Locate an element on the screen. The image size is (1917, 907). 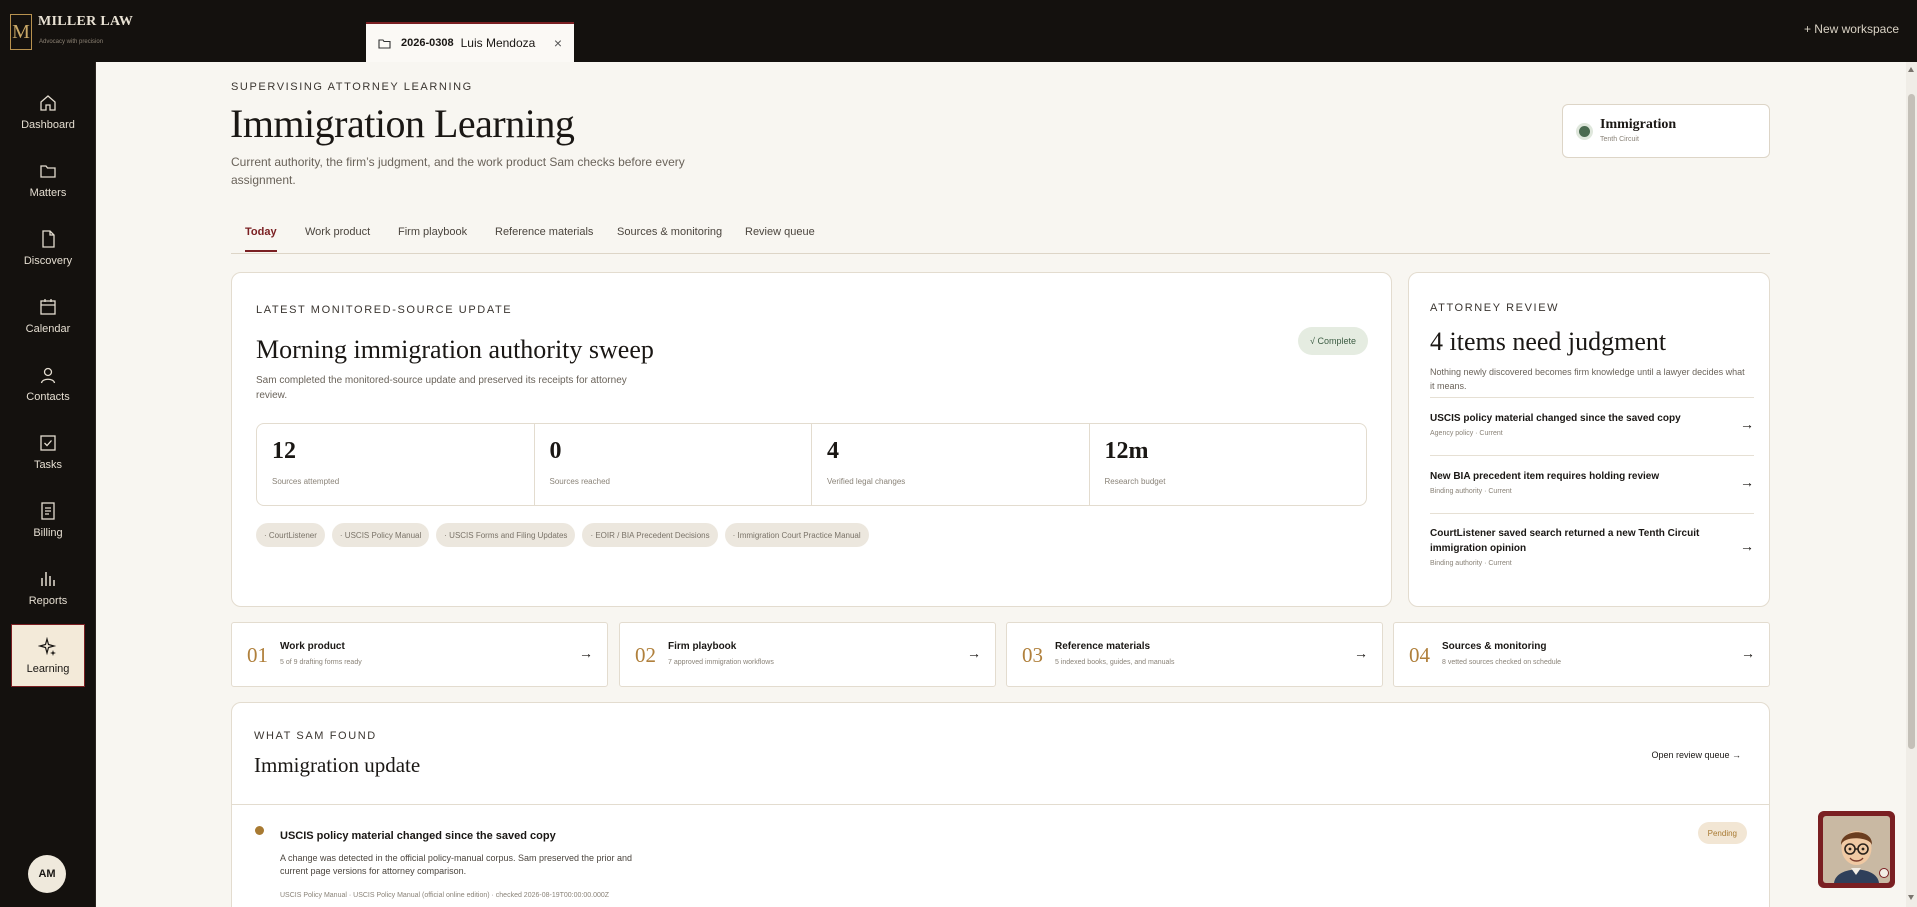
source-chip: · EOIR / BIA Precedent Decisions is located at coordinates (650, 535).